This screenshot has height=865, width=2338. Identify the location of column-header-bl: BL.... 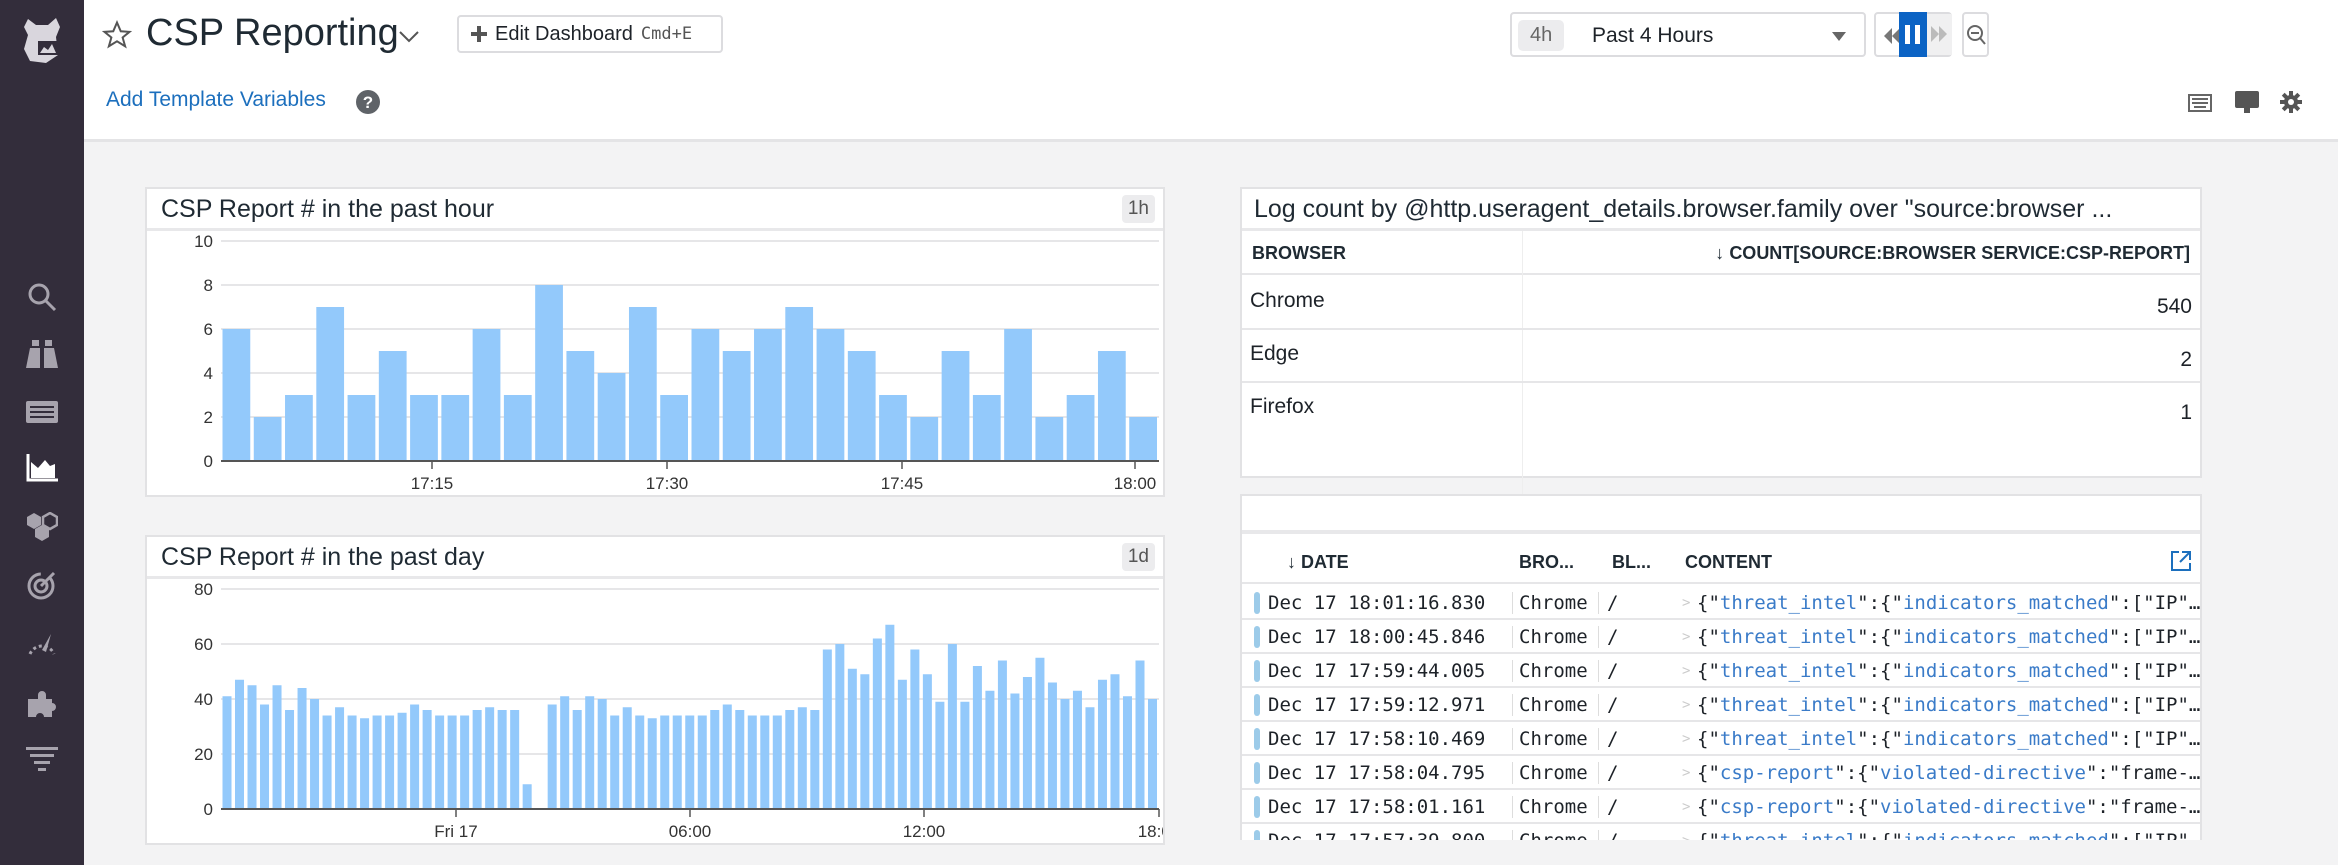
(1631, 562).